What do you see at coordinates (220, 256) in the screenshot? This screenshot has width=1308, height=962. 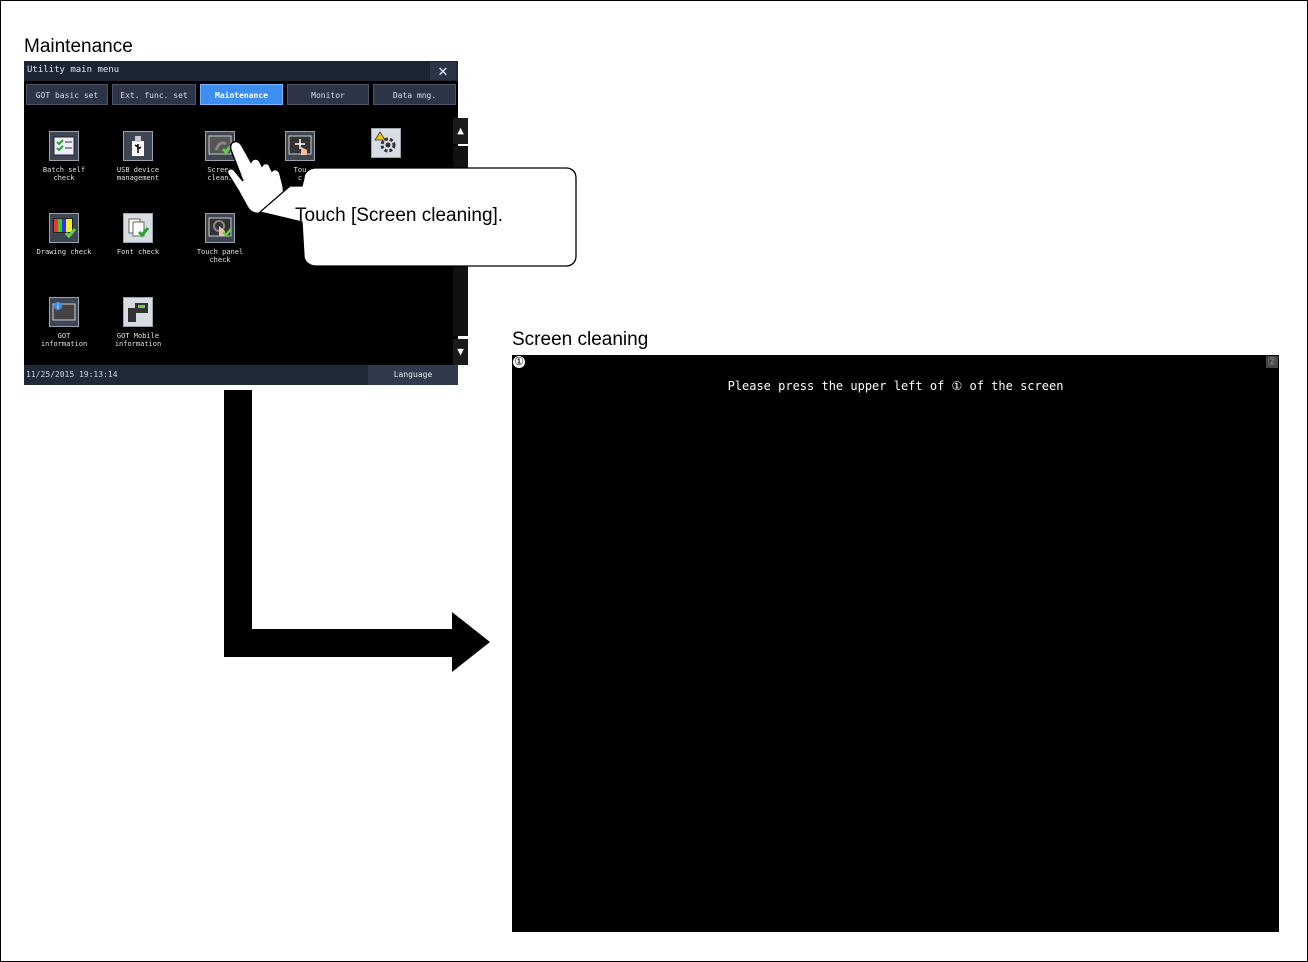 I see `tile-label: Touch panel check` at bounding box center [220, 256].